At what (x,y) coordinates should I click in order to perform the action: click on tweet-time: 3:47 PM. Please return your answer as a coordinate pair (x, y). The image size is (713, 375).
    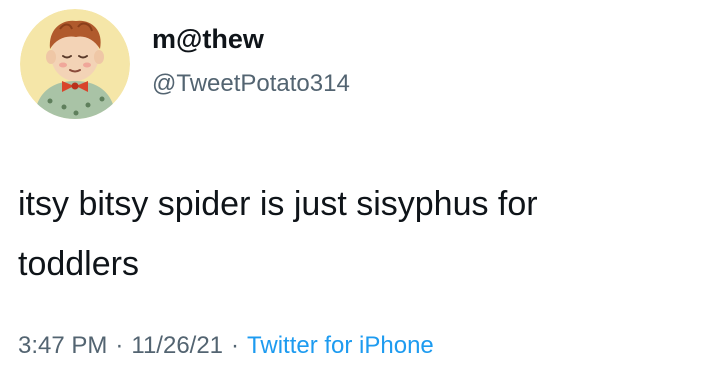
    Looking at the image, I should click on (62, 345).